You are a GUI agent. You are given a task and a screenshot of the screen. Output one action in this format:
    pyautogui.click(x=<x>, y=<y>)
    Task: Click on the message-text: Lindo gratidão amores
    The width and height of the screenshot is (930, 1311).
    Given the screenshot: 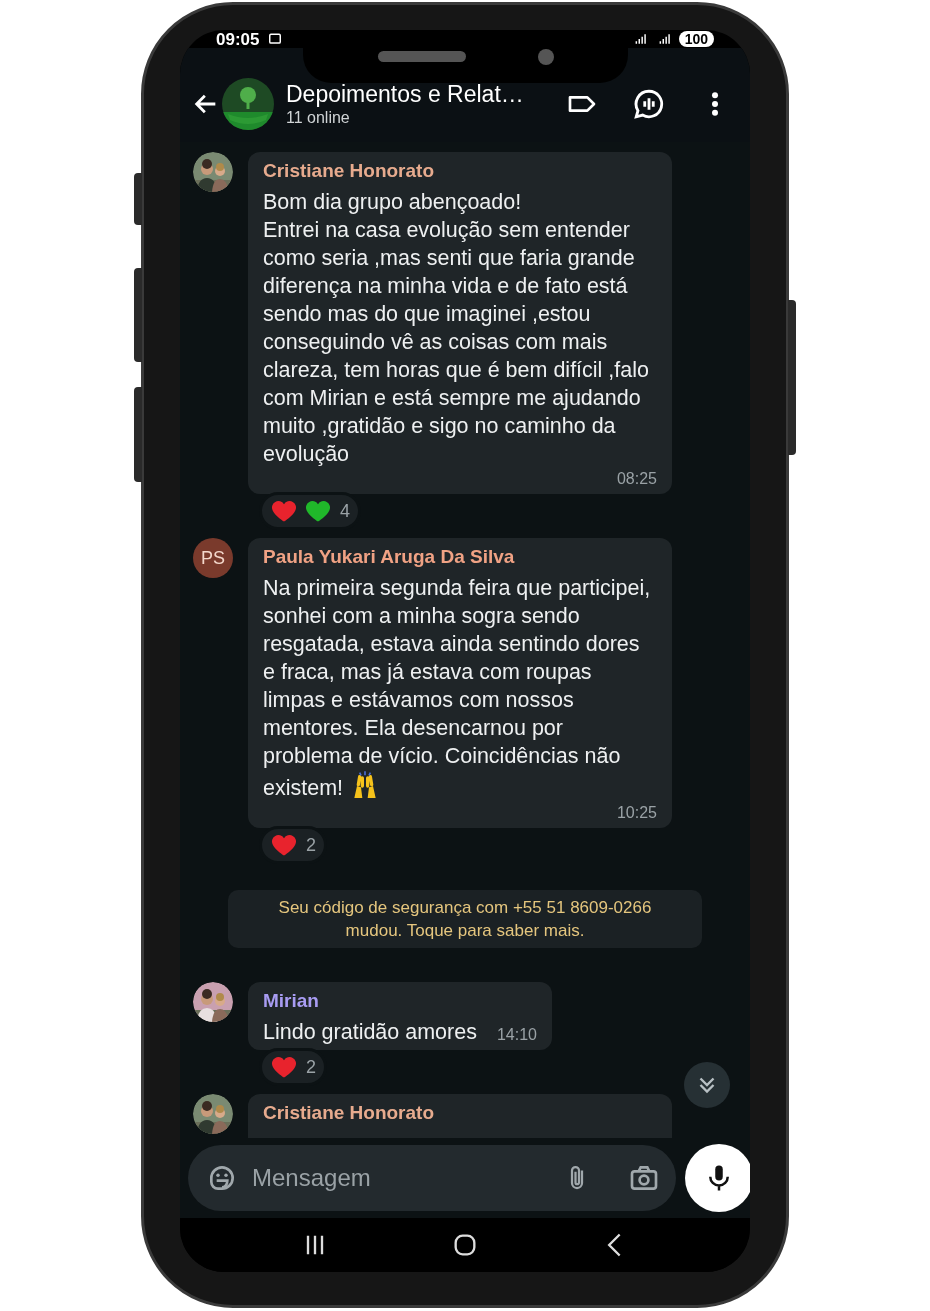 What is the action you would take?
    pyautogui.click(x=370, y=1032)
    